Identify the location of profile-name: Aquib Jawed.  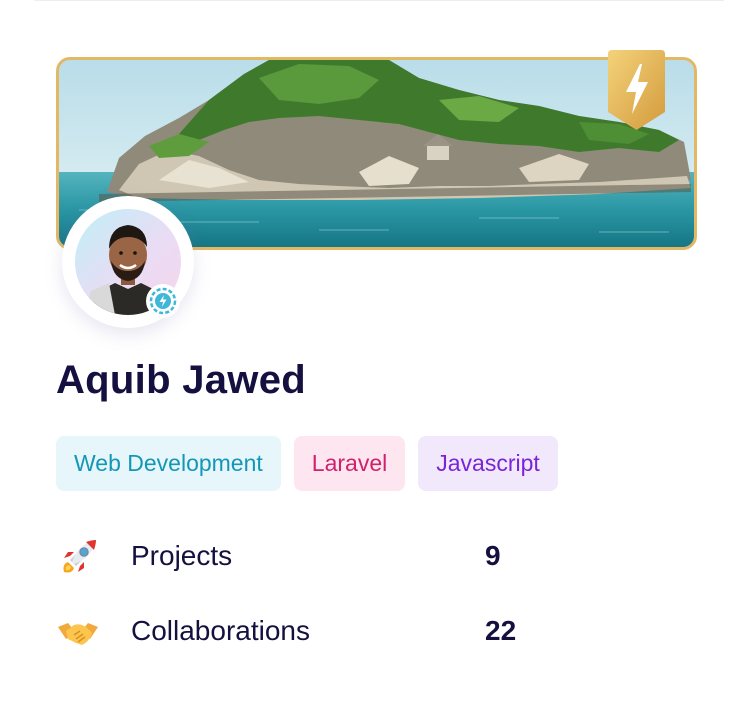
(181, 380).